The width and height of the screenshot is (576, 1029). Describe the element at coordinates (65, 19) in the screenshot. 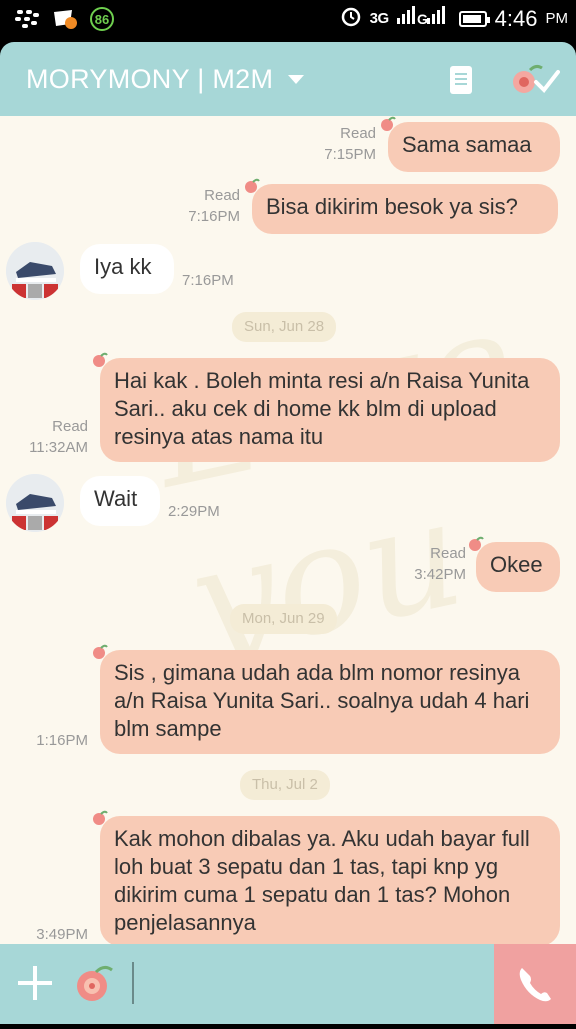

I see `notification-icon` at that location.